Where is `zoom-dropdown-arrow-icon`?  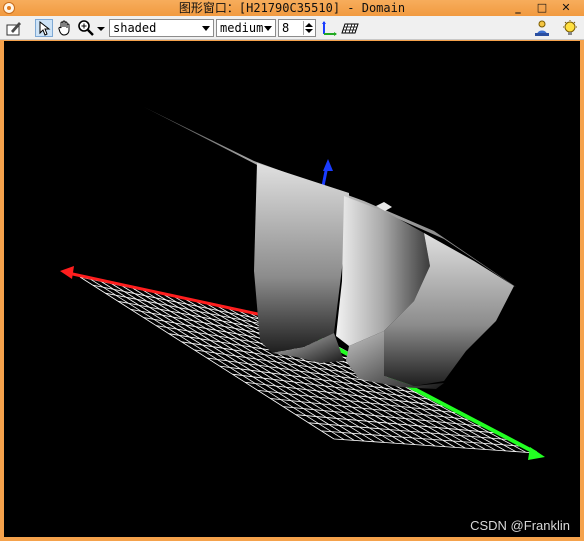
zoom-dropdown-arrow-icon is located at coordinates (101, 28).